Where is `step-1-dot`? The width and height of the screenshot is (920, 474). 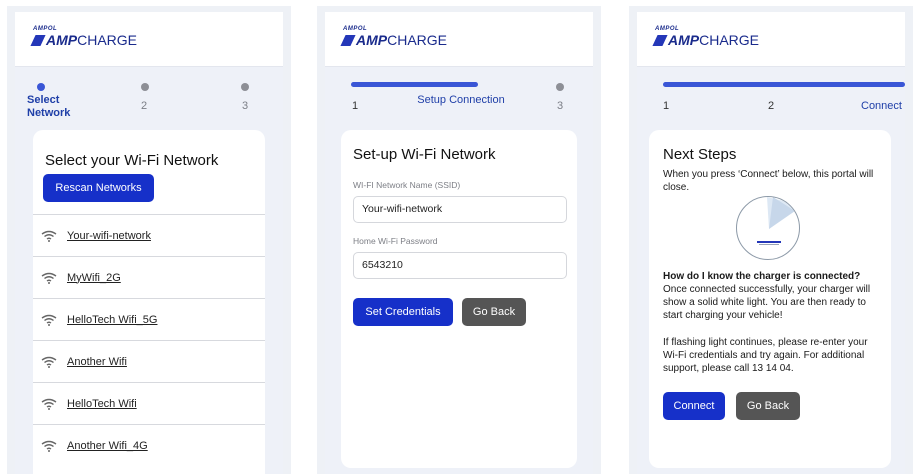
step-1-dot is located at coordinates (41, 87).